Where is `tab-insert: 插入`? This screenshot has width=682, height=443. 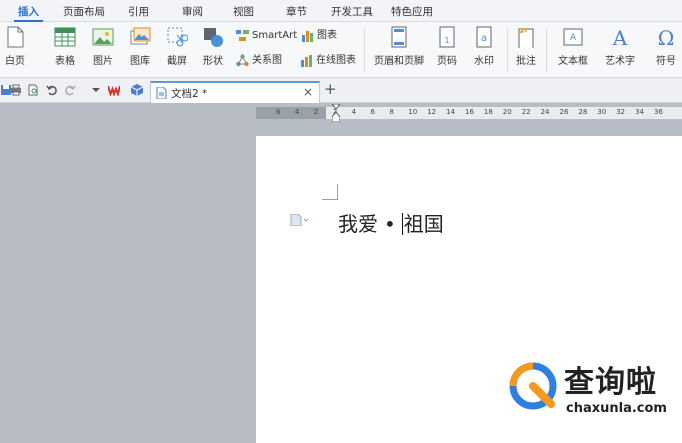 tab-insert: 插入 is located at coordinates (28, 11).